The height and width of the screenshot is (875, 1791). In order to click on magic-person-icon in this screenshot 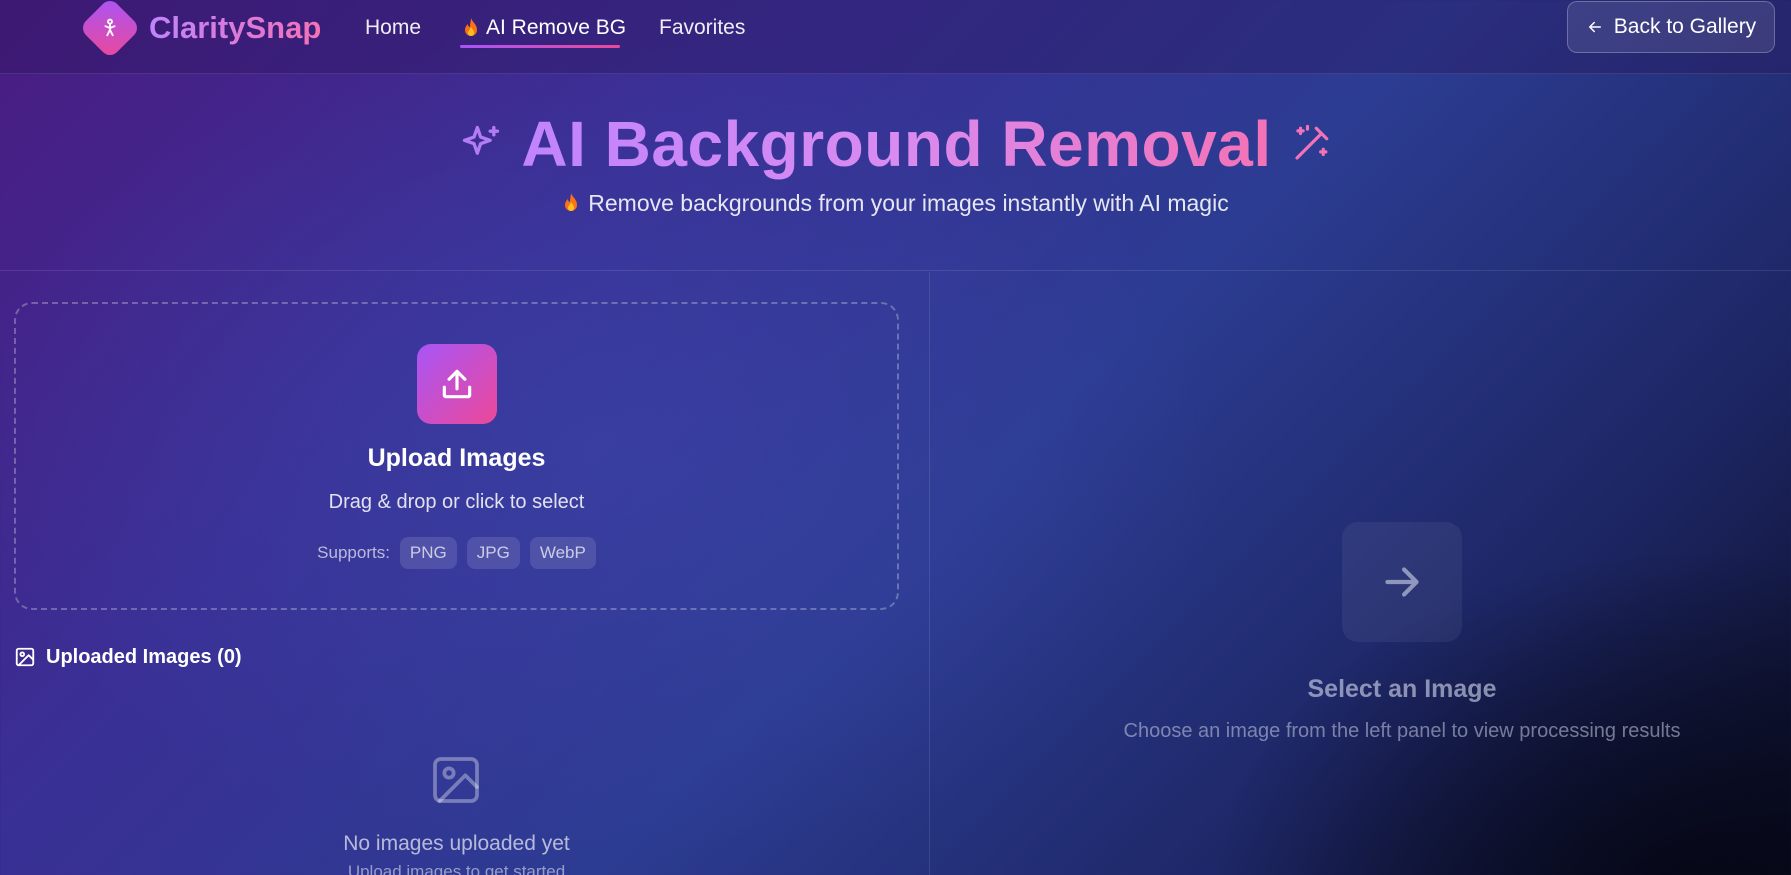, I will do `click(110, 27)`.